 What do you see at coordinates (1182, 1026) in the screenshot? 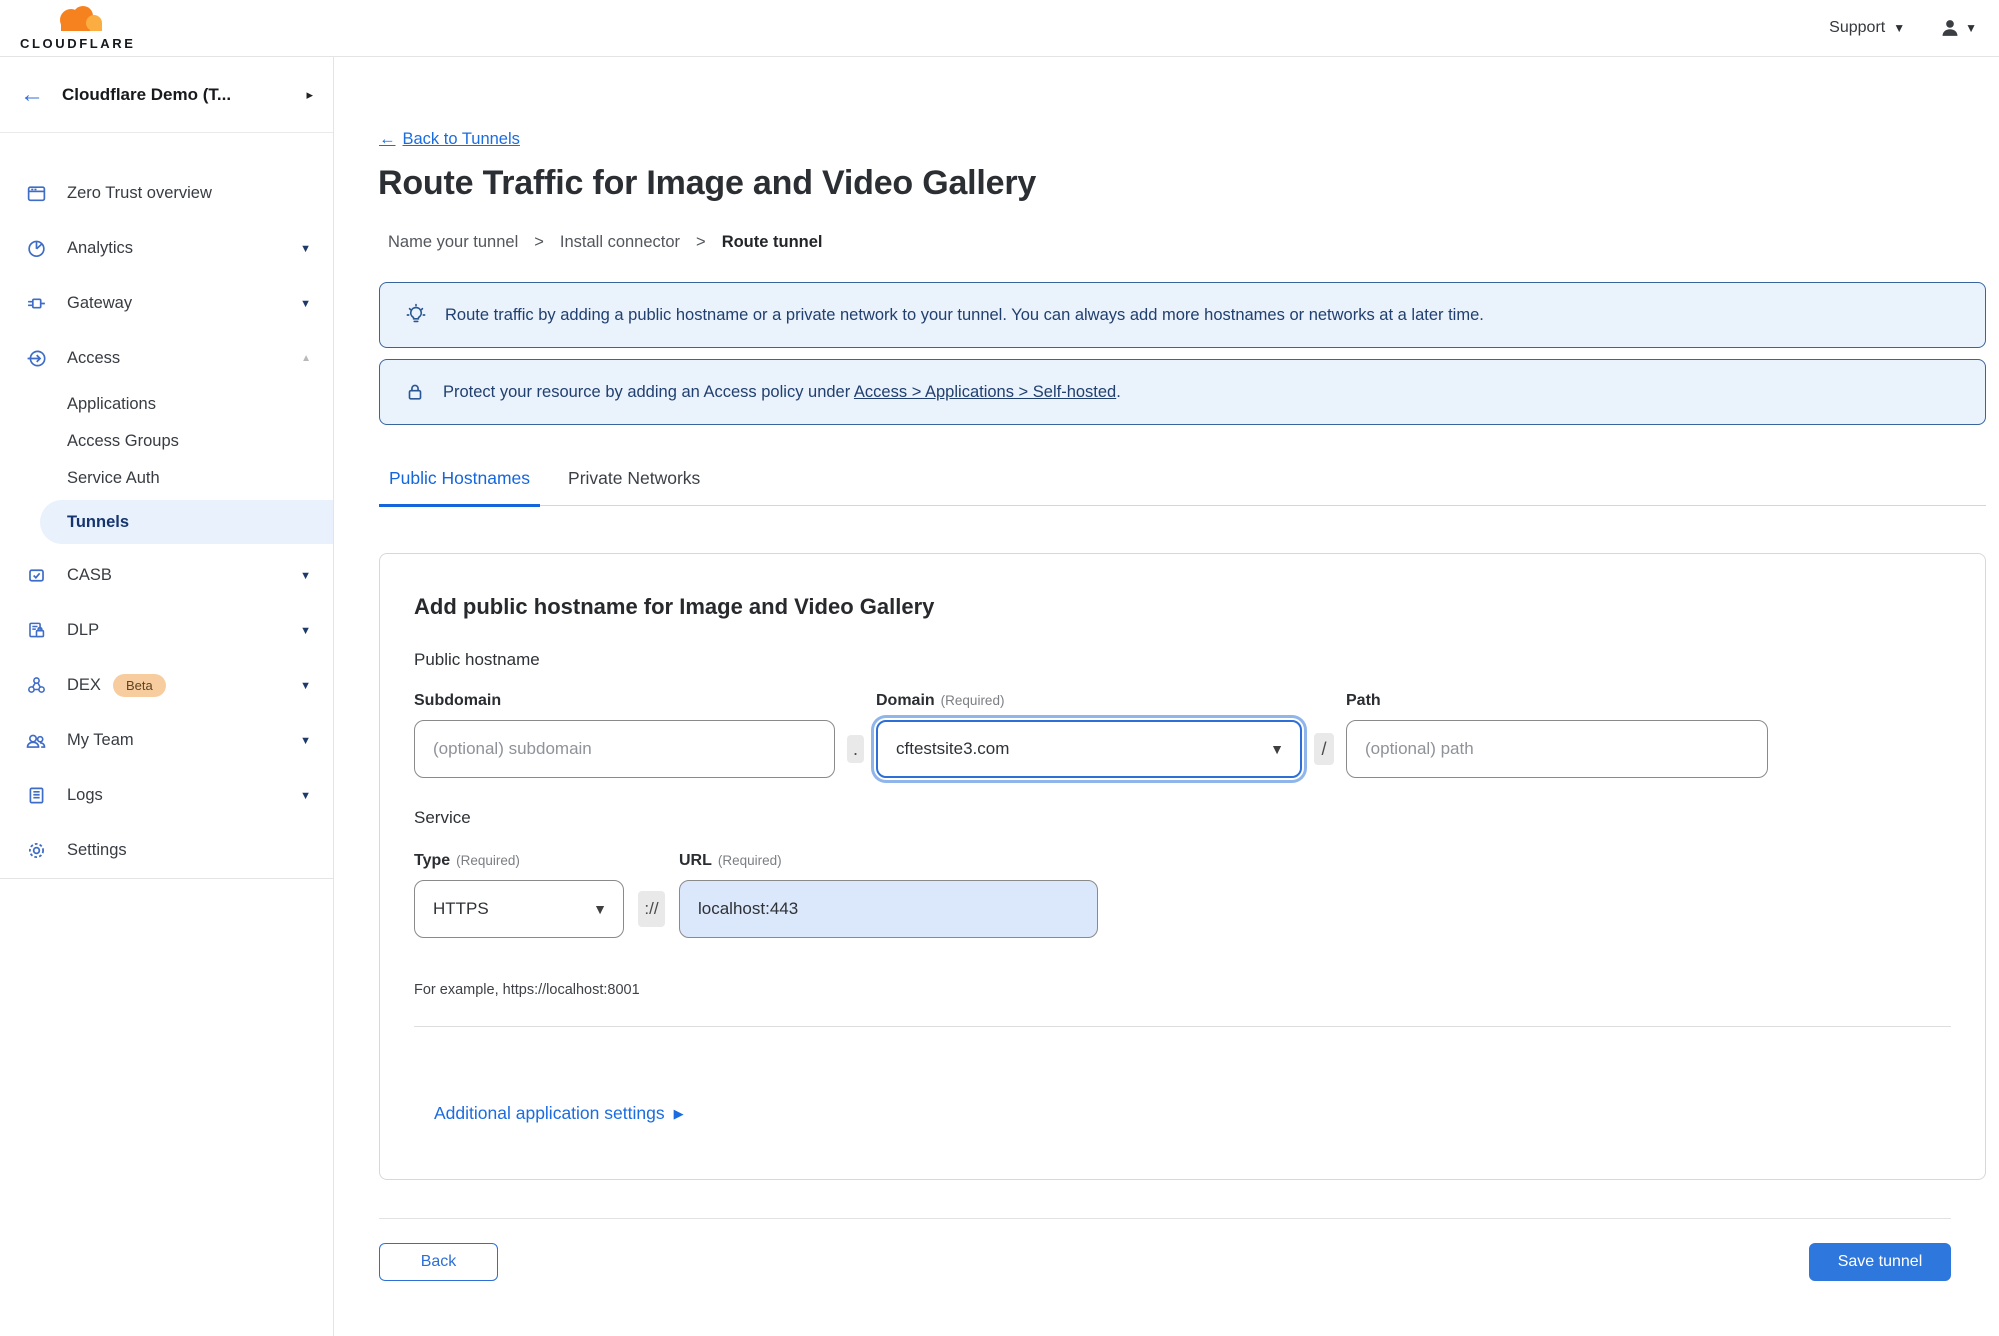
I see `card-divider` at bounding box center [1182, 1026].